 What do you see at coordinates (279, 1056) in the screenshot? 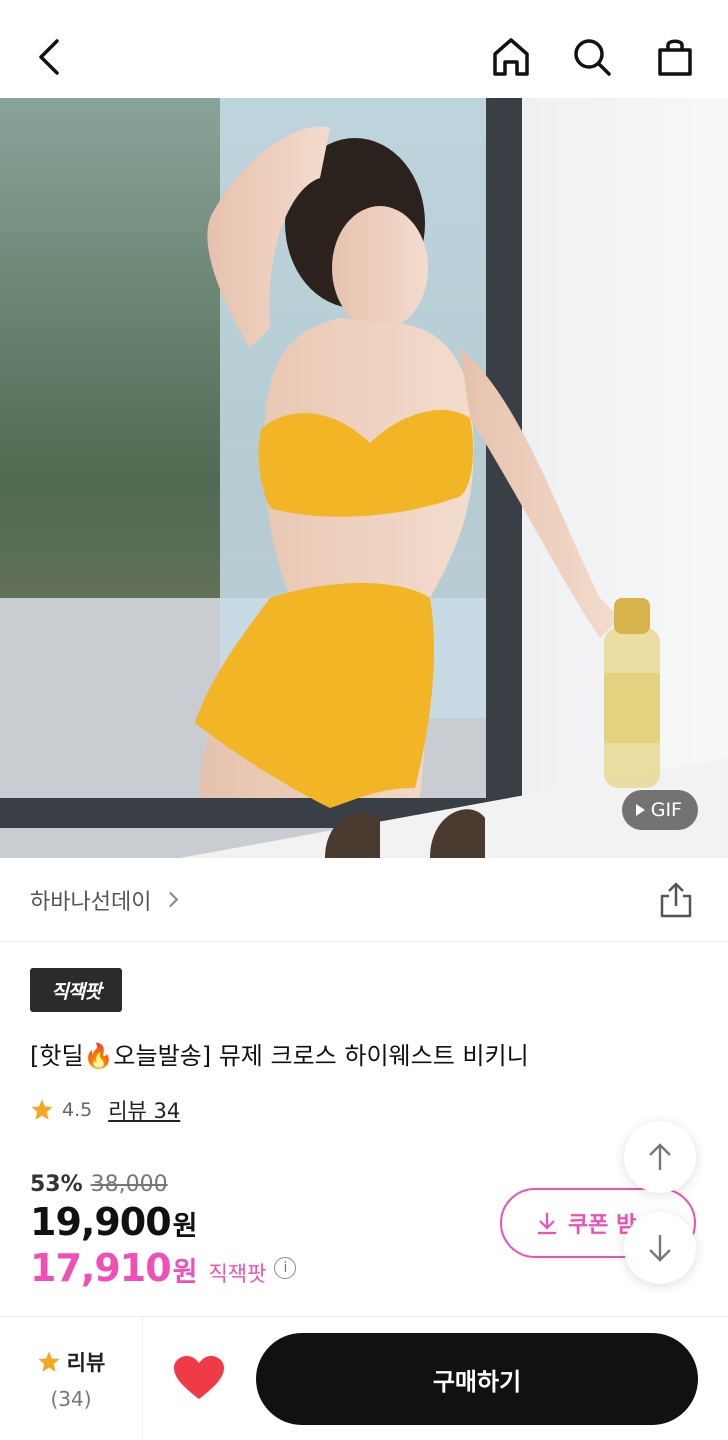
I see `product-title: [핫딜🔥오늘발송] 뮤제 크로스 하이웨스트 비키니` at bounding box center [279, 1056].